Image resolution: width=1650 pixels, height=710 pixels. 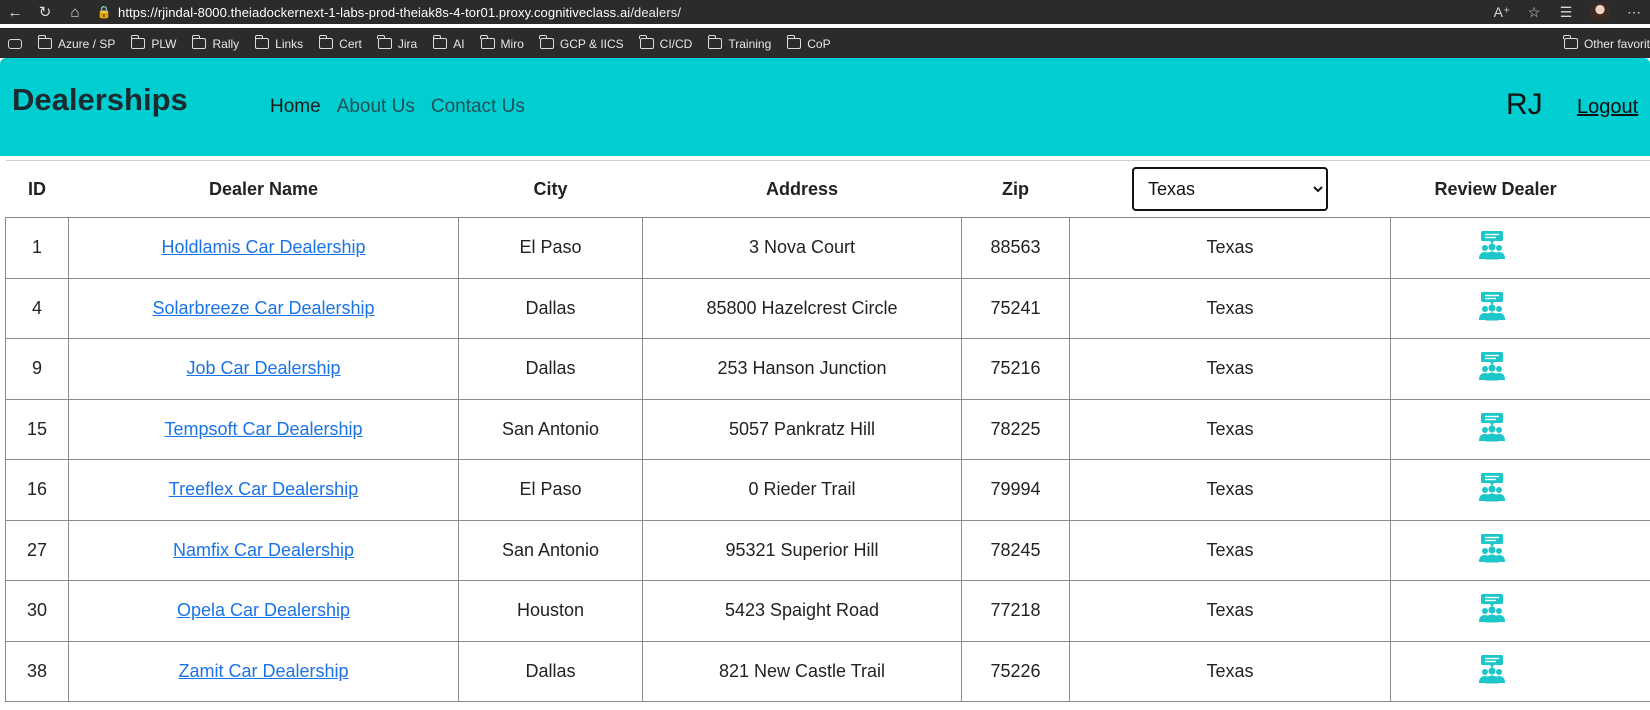 I want to click on url-path: /dealers/, so click(x=656, y=12).